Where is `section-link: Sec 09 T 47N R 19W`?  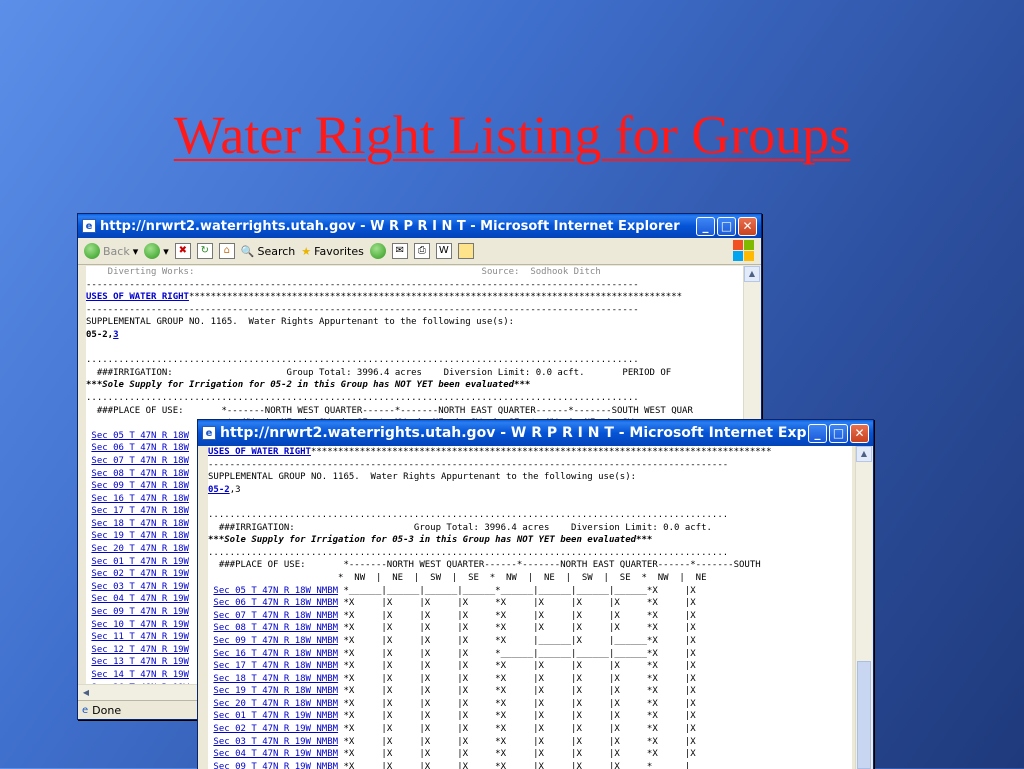 section-link: Sec 09 T 47N R 19W is located at coordinates (140, 612).